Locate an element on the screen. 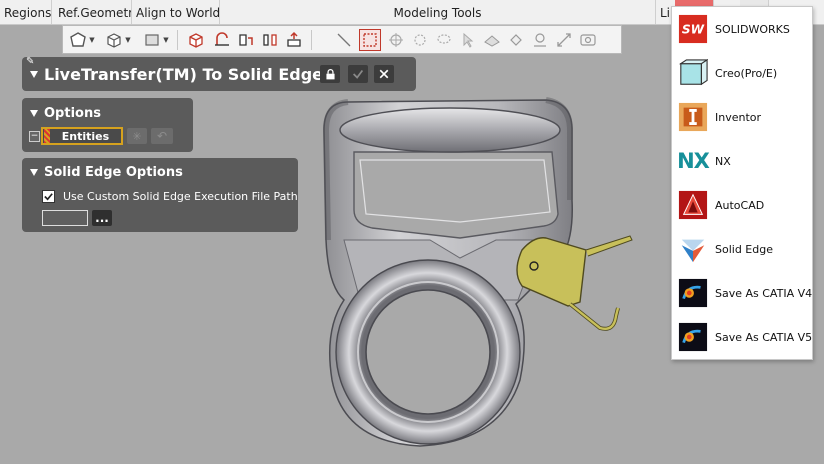 The width and height of the screenshot is (824, 464). menu-item-solidworks: SW SOLIDWORKS is located at coordinates (742, 29).